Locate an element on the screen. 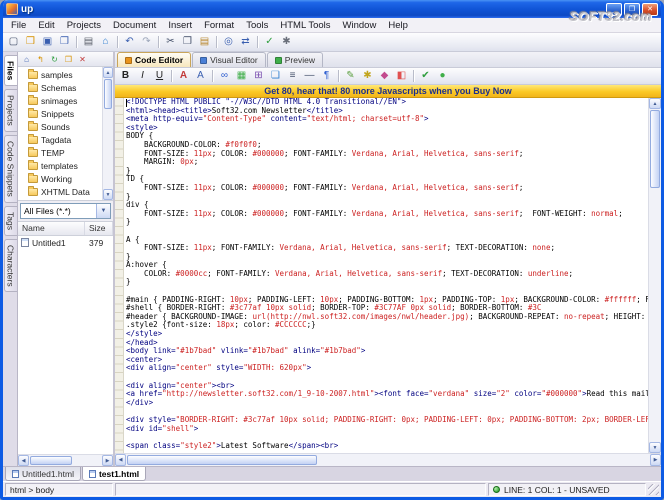  redo-icon: ↷ is located at coordinates (146, 42).